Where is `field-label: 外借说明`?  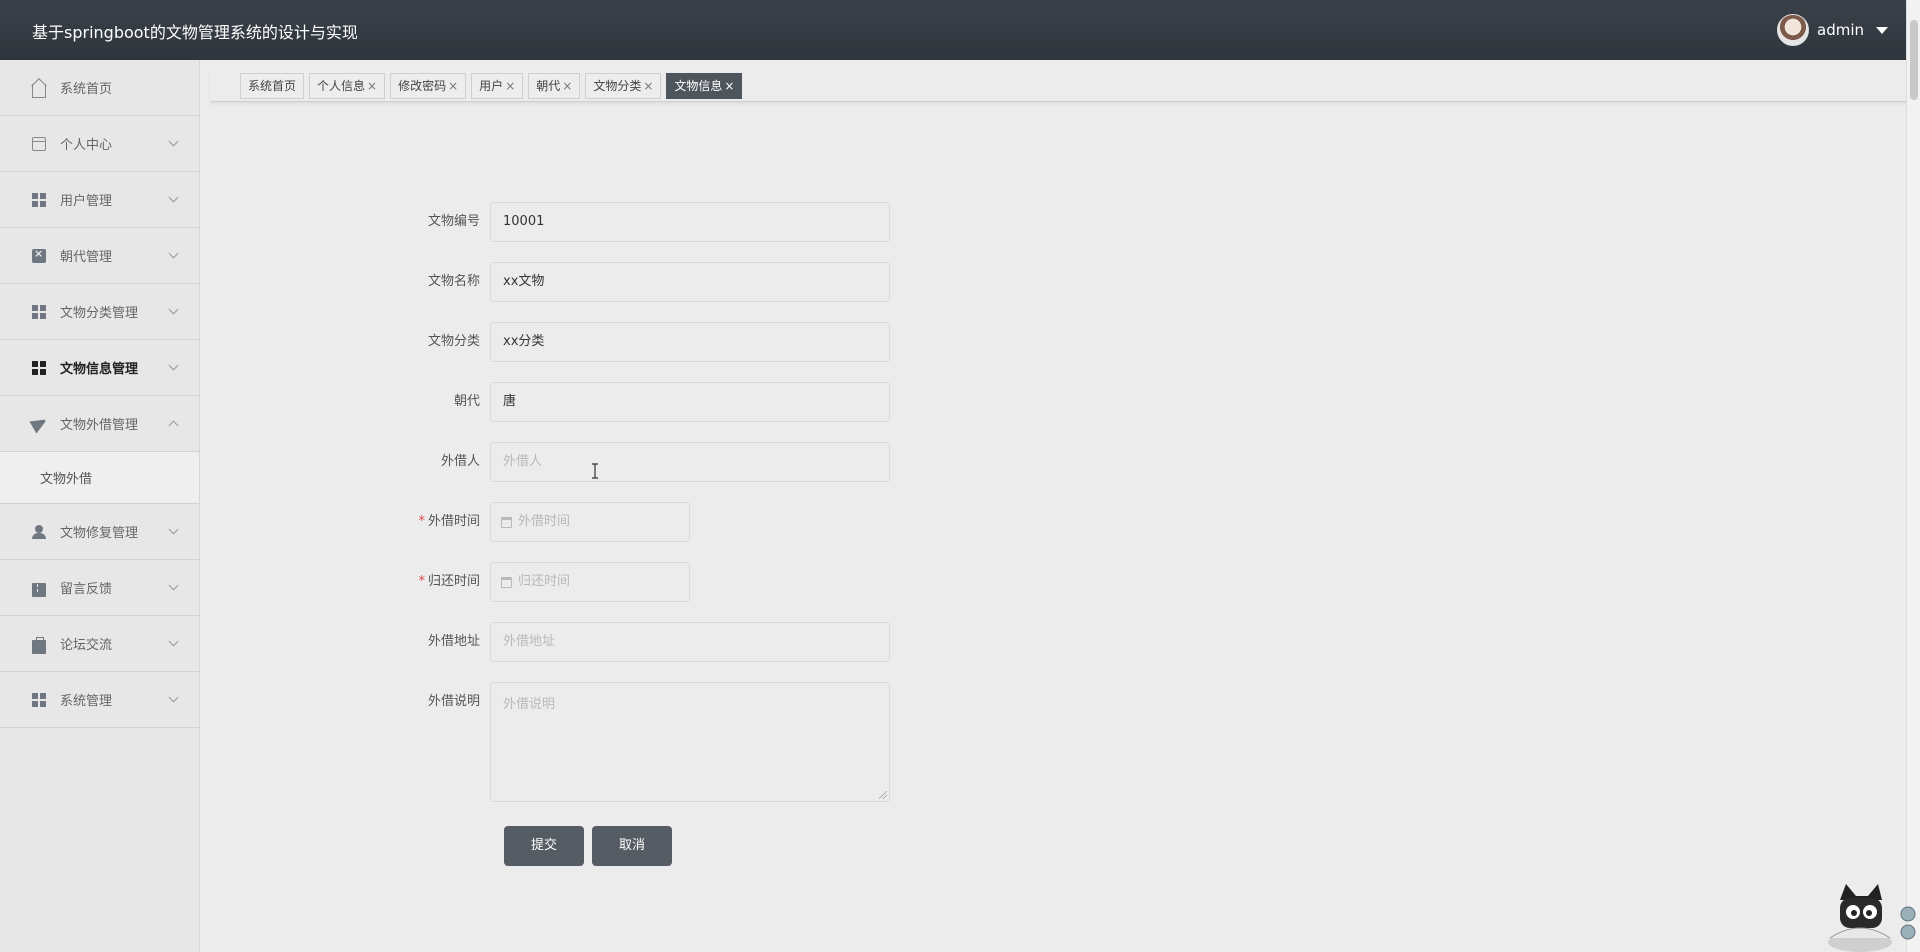 field-label: 外借说明 is located at coordinates (453, 701).